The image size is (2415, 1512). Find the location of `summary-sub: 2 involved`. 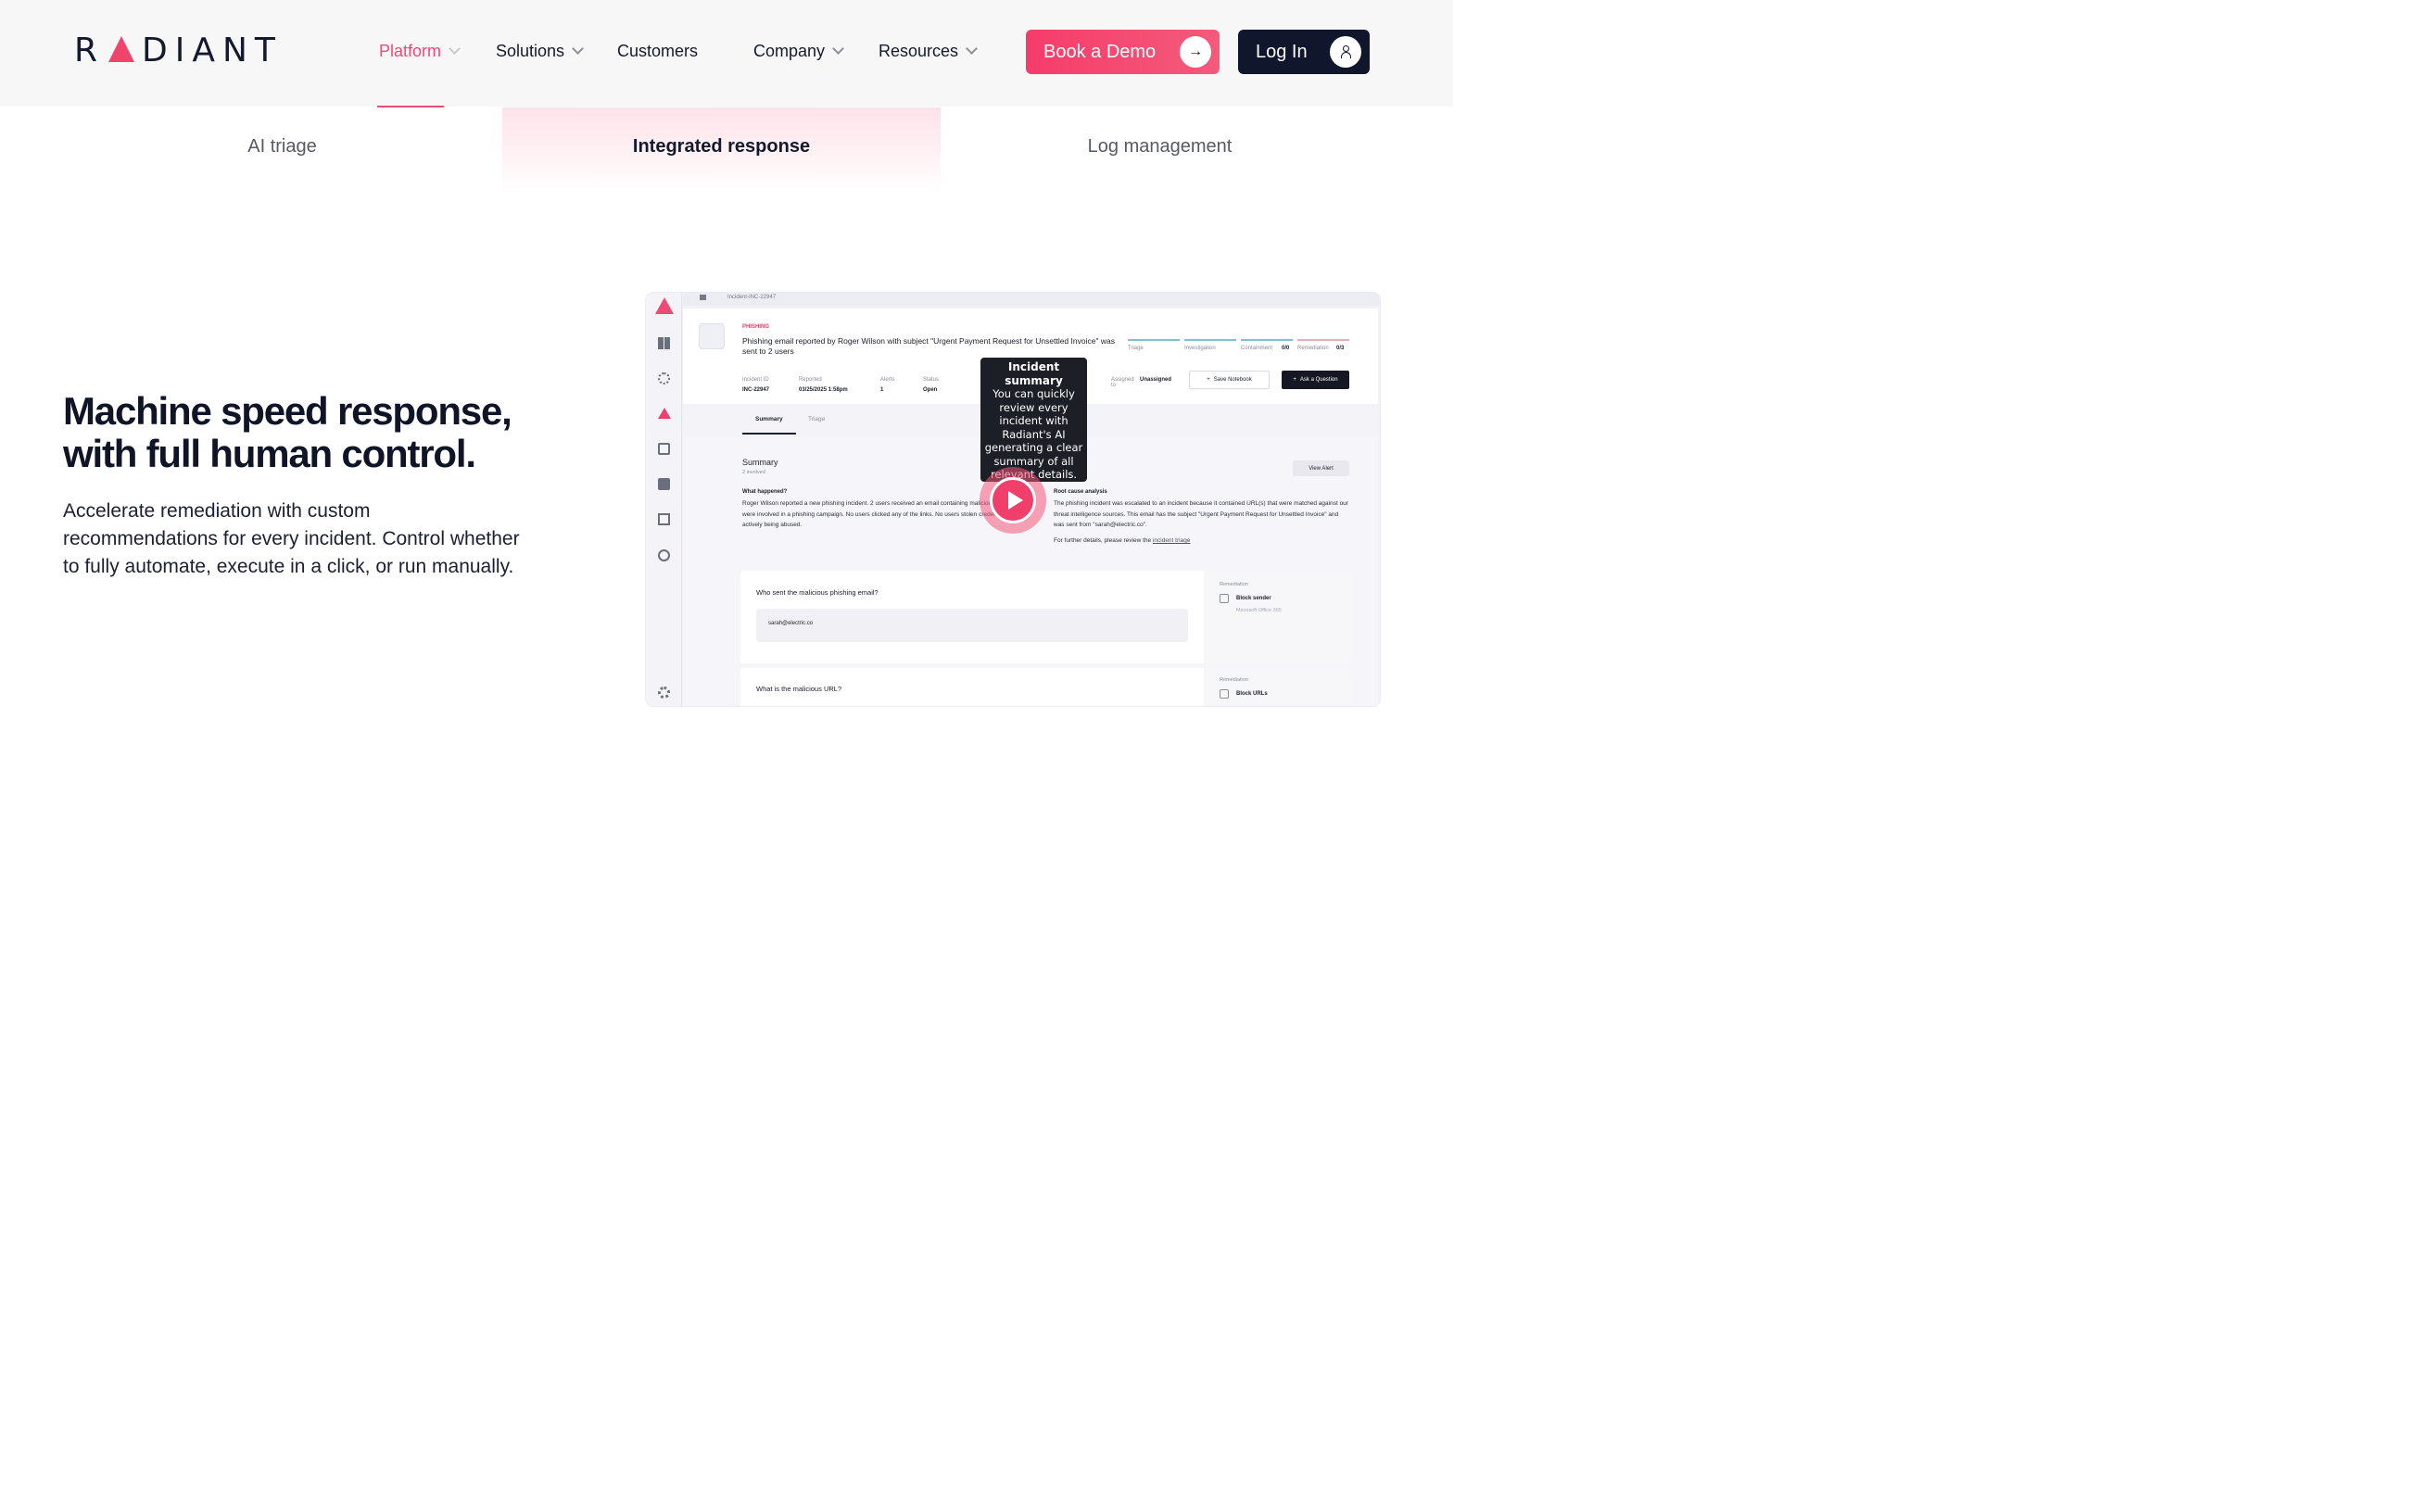

summary-sub: 2 involved is located at coordinates (753, 472).